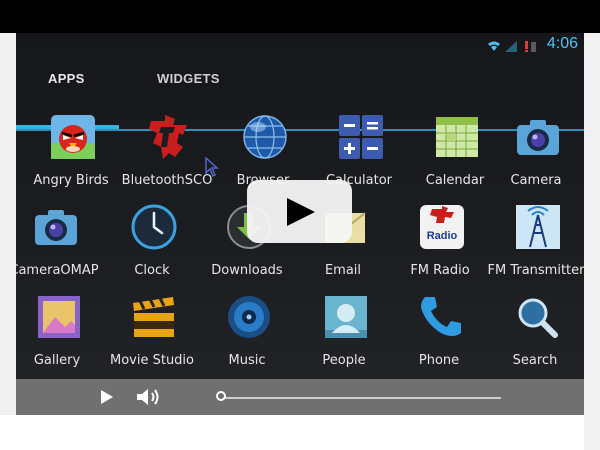 The image size is (600, 450). What do you see at coordinates (151, 360) in the screenshot?
I see `app-label: Movie Studio` at bounding box center [151, 360].